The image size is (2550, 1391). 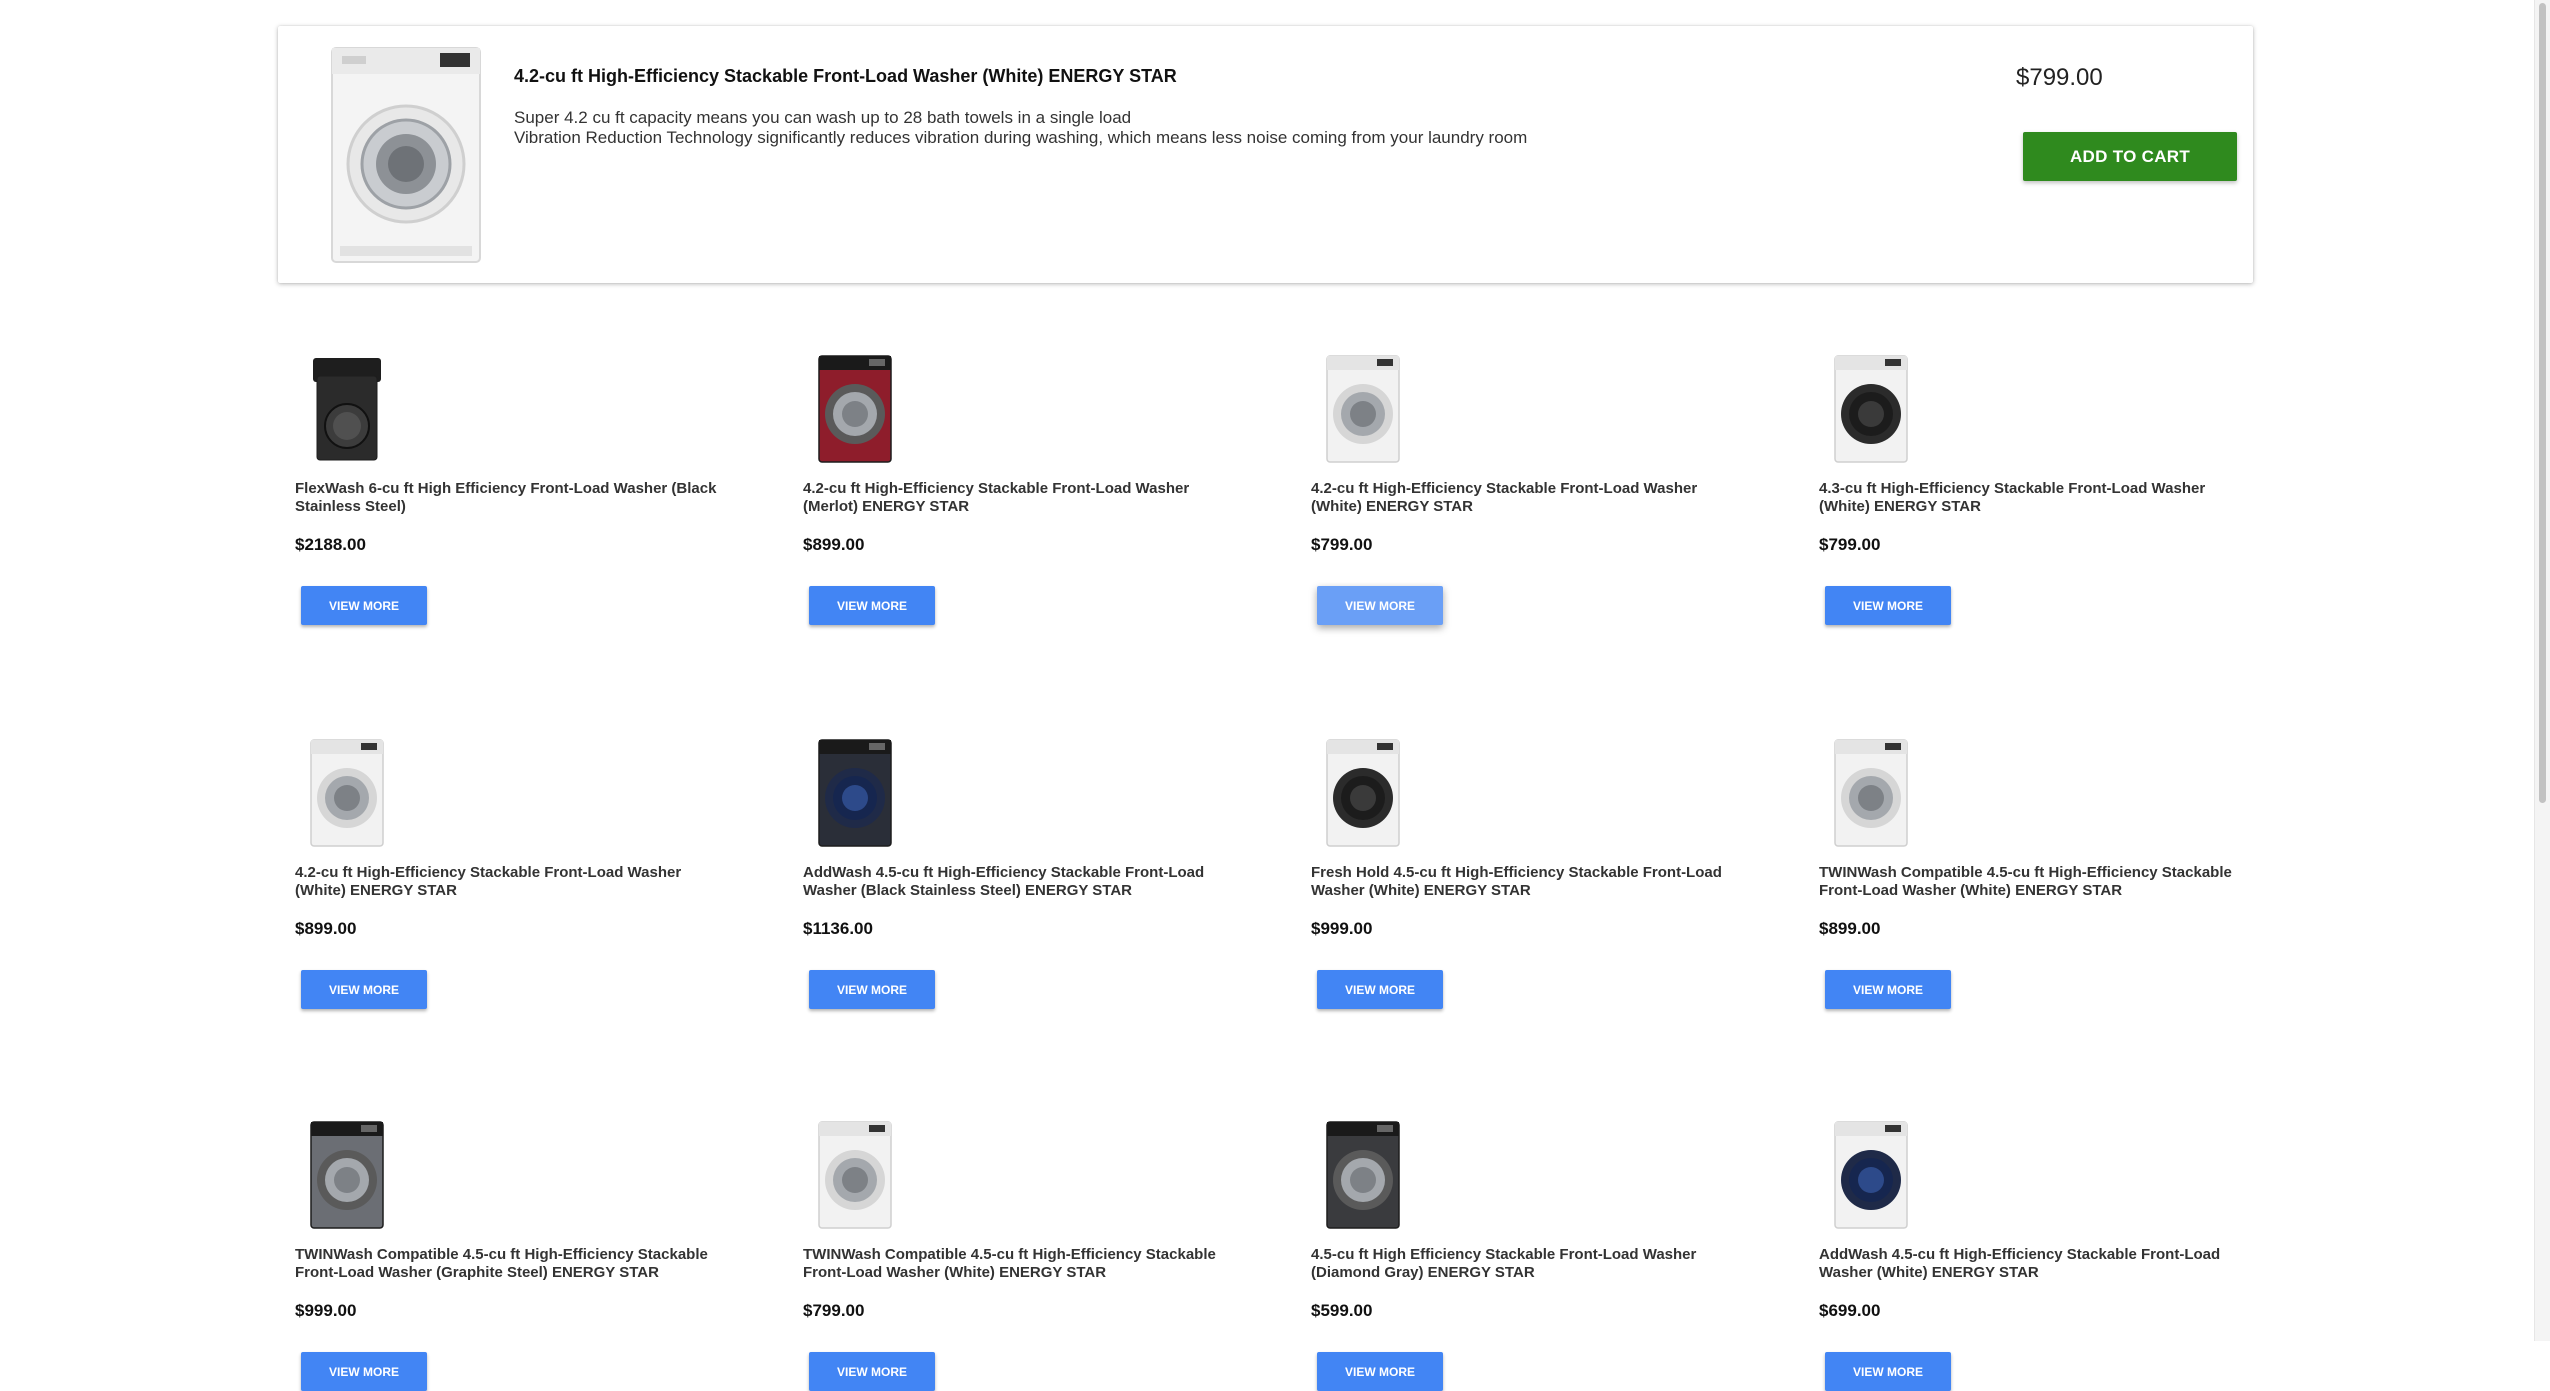 What do you see at coordinates (2542, 403) in the screenshot?
I see `scrollbar-thumb` at bounding box center [2542, 403].